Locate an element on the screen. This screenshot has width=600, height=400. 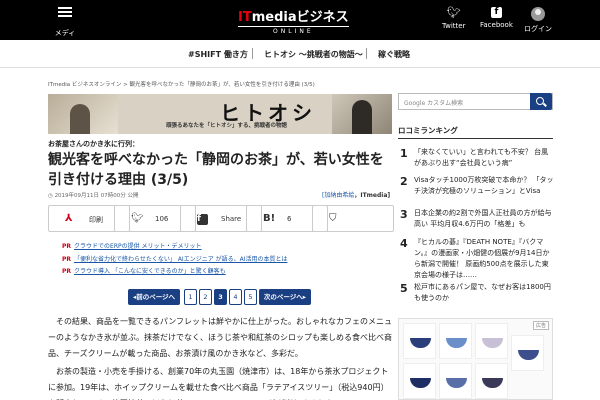
sidebar-ad: 広告 is located at coordinates (475, 359).